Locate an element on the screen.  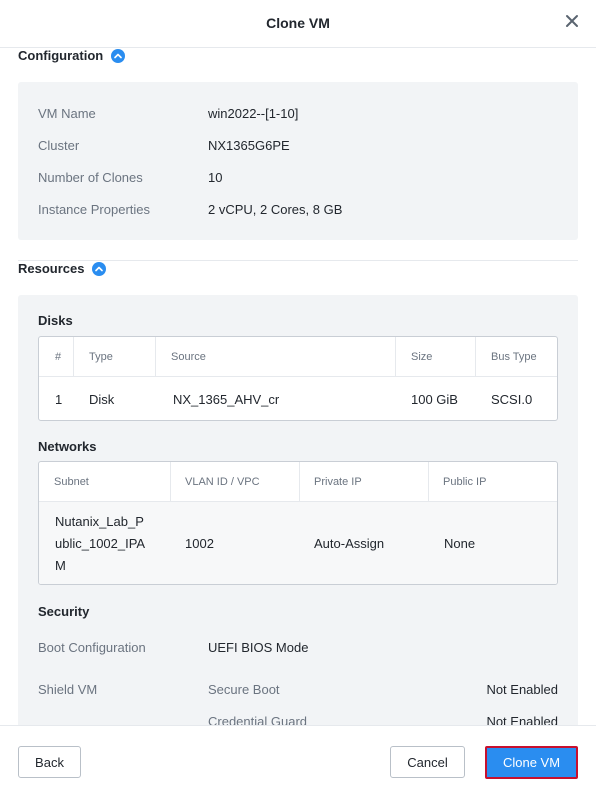
cluster-value: NX1365G6PE is located at coordinates (249, 145).